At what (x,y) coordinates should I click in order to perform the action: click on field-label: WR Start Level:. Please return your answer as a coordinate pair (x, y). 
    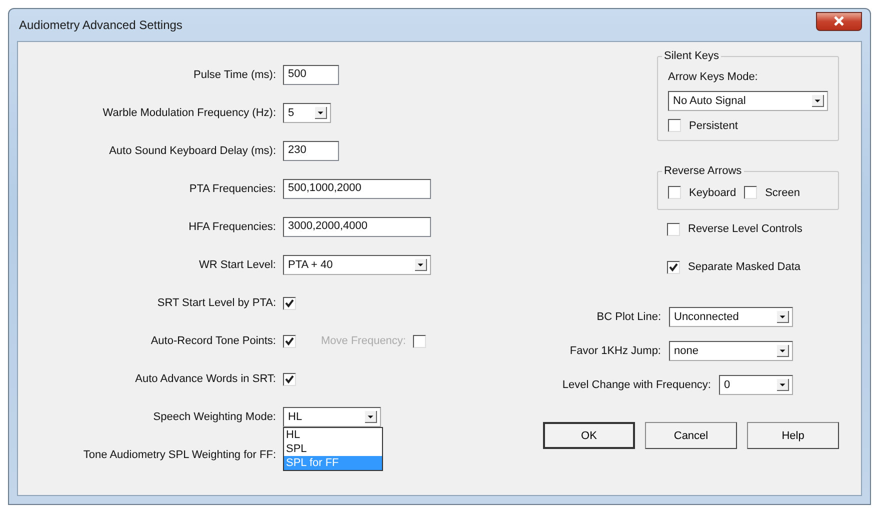
    Looking at the image, I should click on (237, 265).